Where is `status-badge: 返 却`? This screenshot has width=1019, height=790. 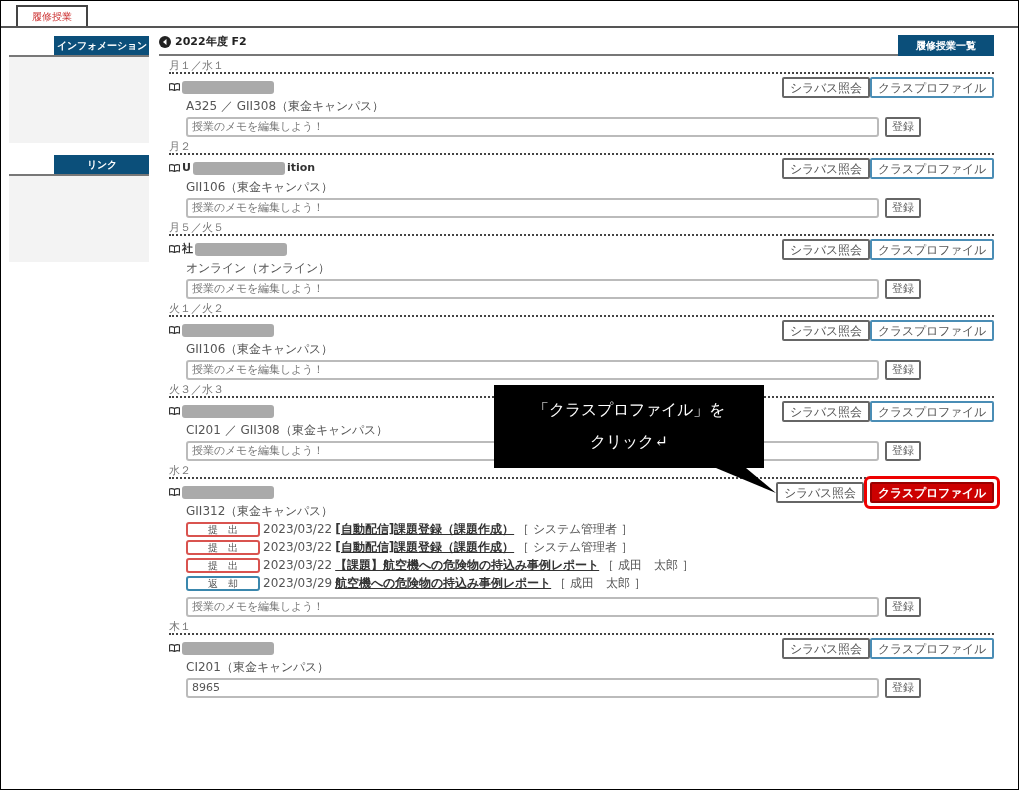 status-badge: 返 却 is located at coordinates (223, 583).